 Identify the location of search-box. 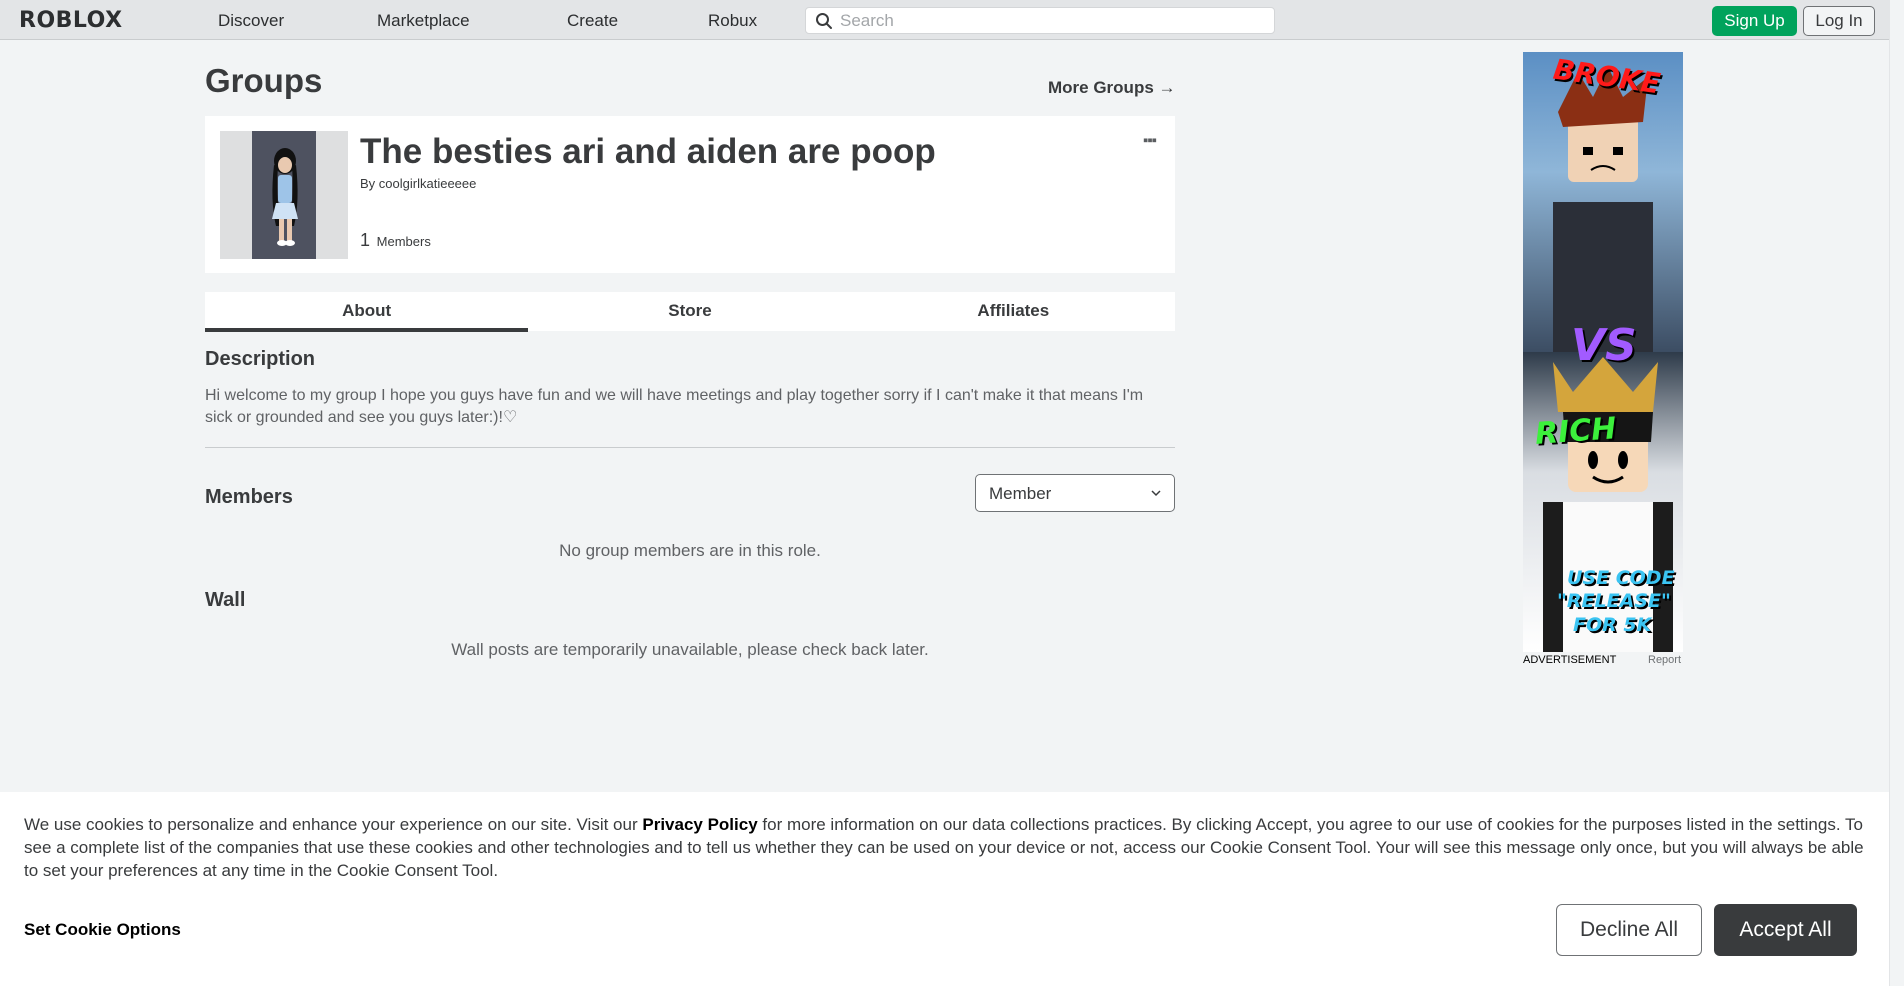
(1040, 20).